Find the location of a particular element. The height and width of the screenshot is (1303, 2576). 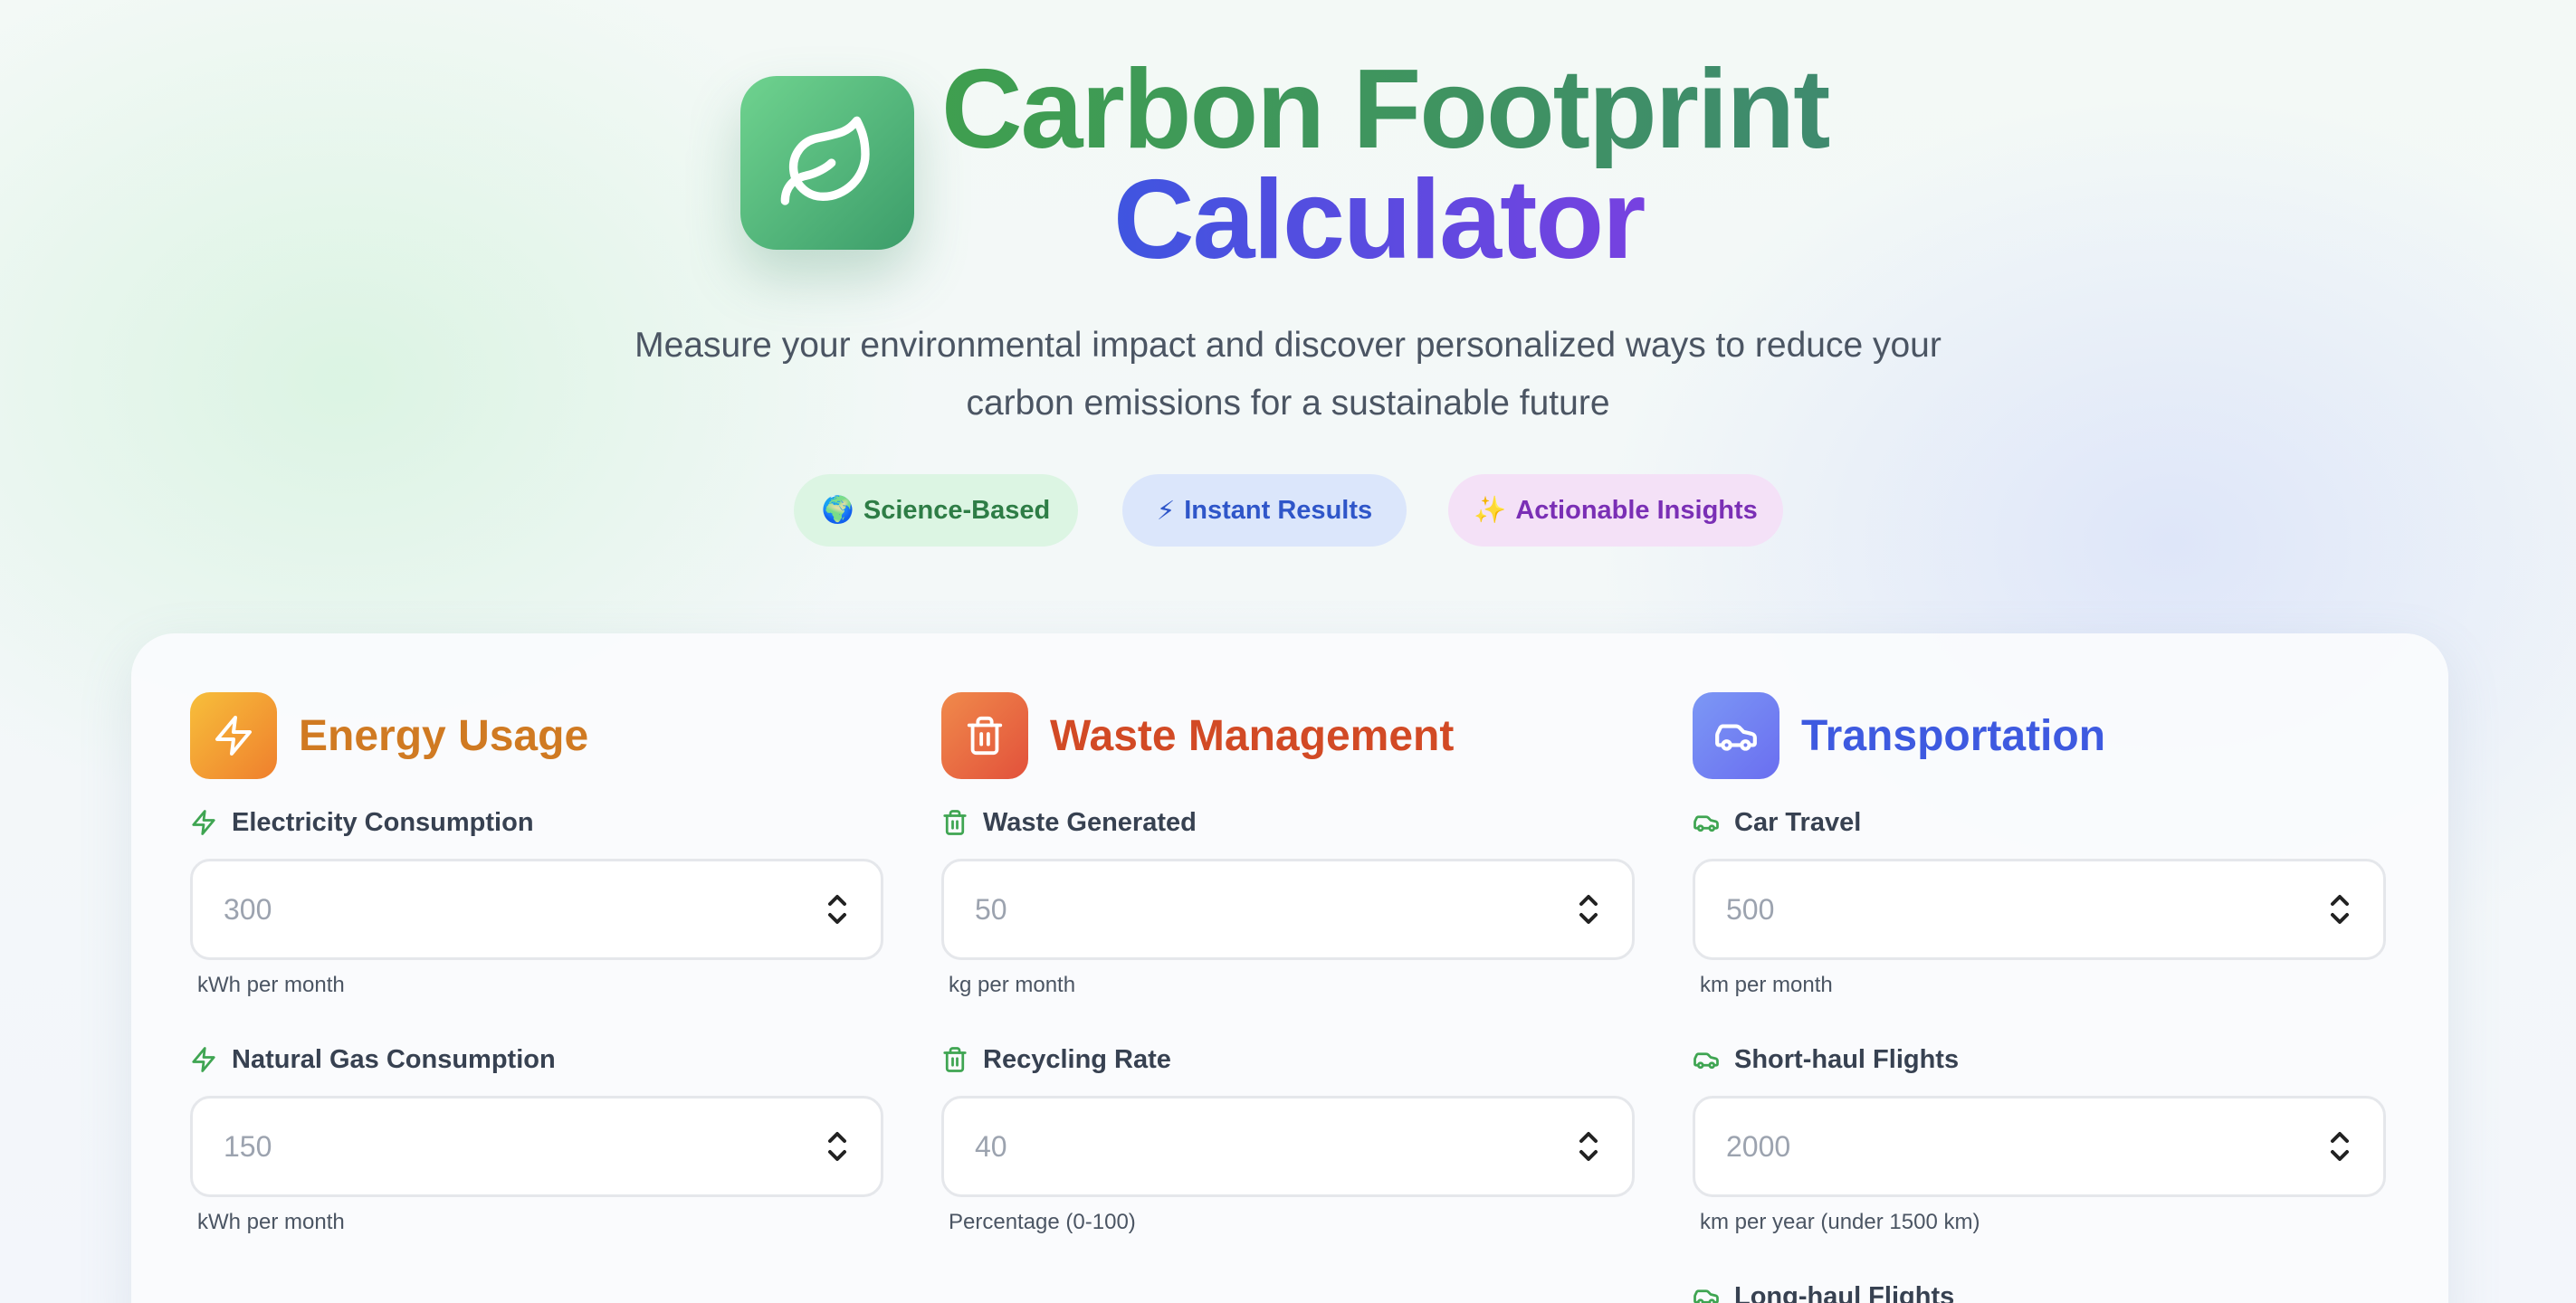

field-label: Electricity Consumption is located at coordinates (383, 822).